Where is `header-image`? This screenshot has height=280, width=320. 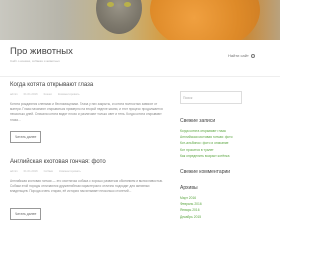
header-image is located at coordinates (140, 20).